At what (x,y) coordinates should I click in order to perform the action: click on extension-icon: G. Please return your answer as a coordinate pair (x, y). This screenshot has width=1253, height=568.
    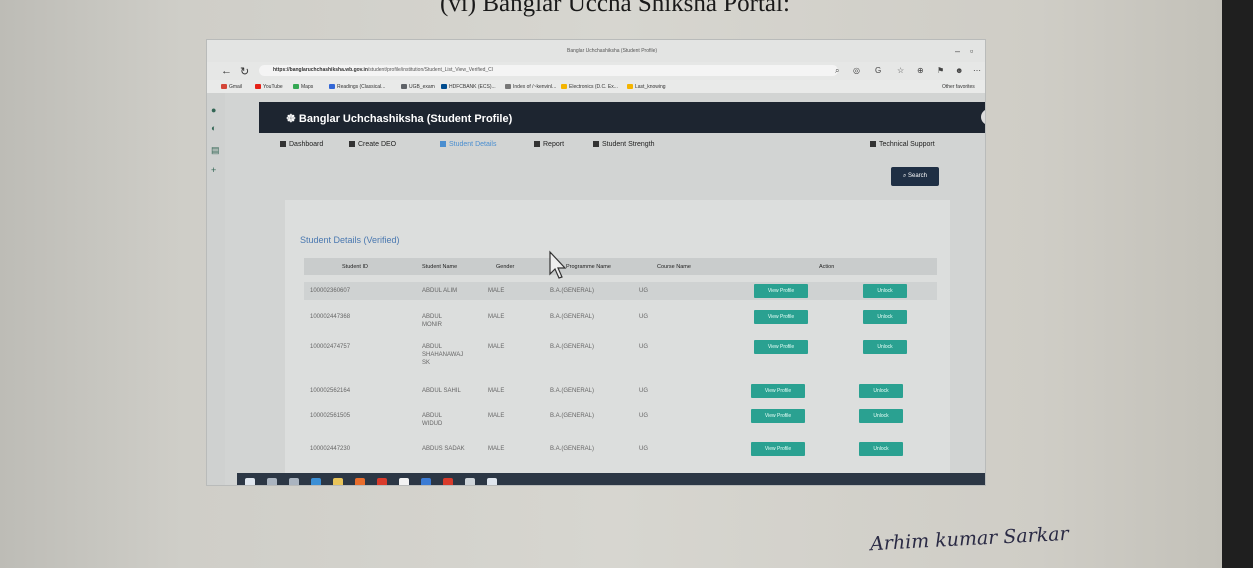
    Looking at the image, I should click on (878, 70).